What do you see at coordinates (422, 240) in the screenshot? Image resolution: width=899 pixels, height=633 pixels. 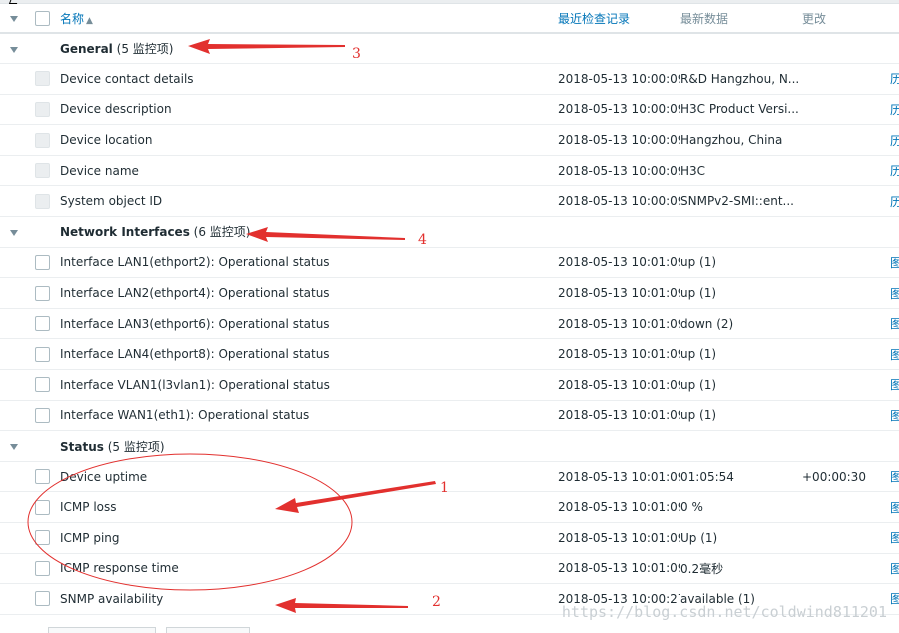 I see `annotation-label-4: 4` at bounding box center [422, 240].